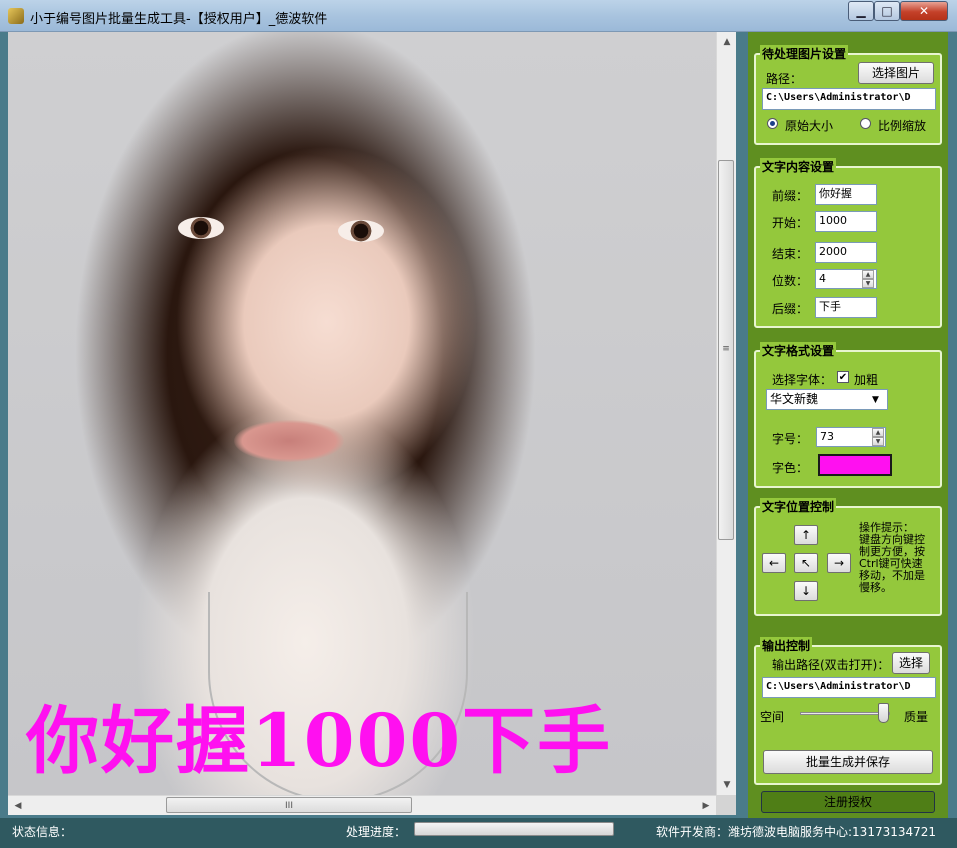  I want to click on prefix-label: 前缀：, so click(790, 196).